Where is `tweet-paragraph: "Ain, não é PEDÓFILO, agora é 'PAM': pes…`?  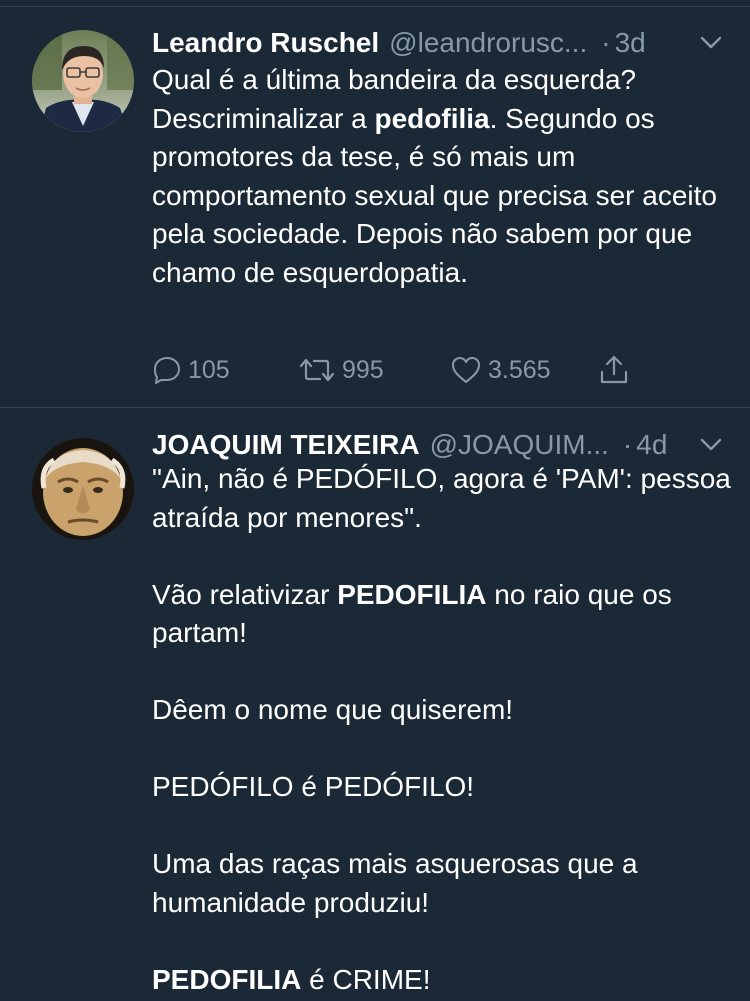
tweet-paragraph: "Ain, não é PEDÓFILO, agora é 'PAM': pes… is located at coordinates (445, 498).